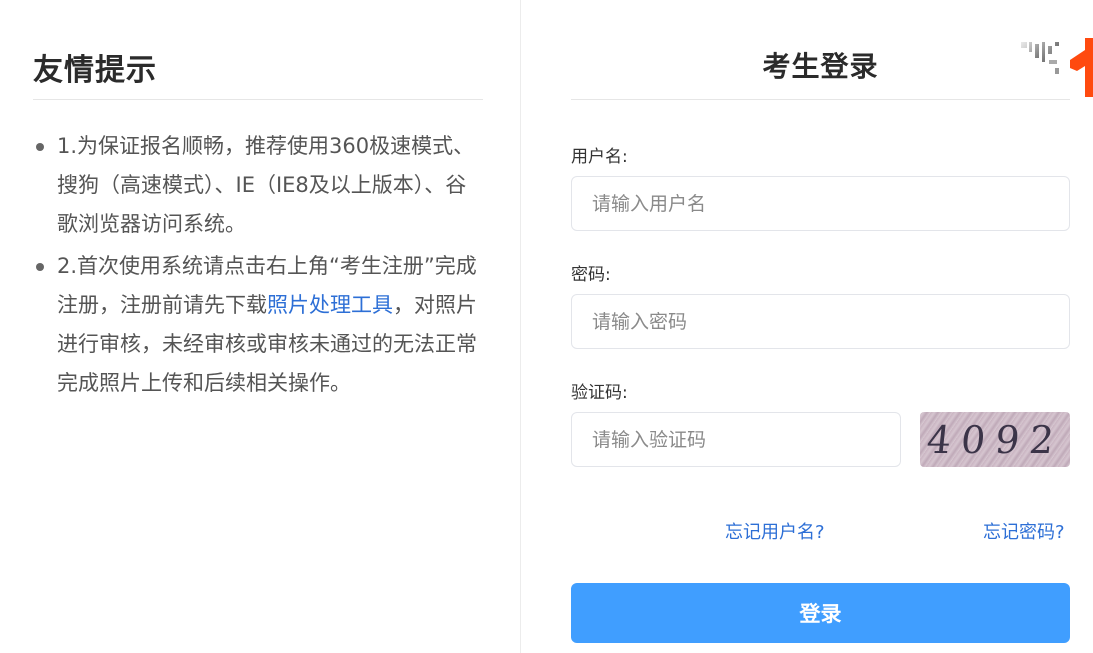 The image size is (1093, 653). I want to click on qr-code-icon, so click(1040, 63).